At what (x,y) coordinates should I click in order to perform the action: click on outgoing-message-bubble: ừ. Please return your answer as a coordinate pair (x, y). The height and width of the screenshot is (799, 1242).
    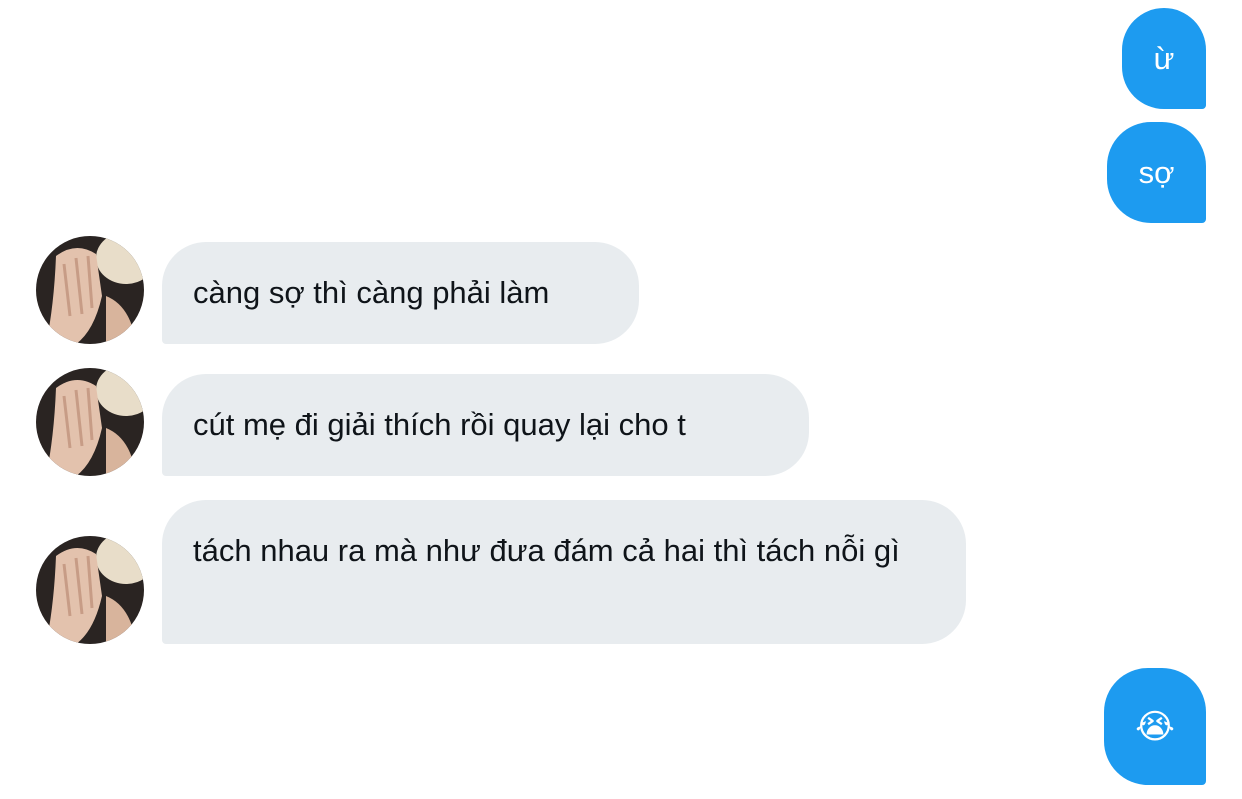
    Looking at the image, I should click on (1164, 58).